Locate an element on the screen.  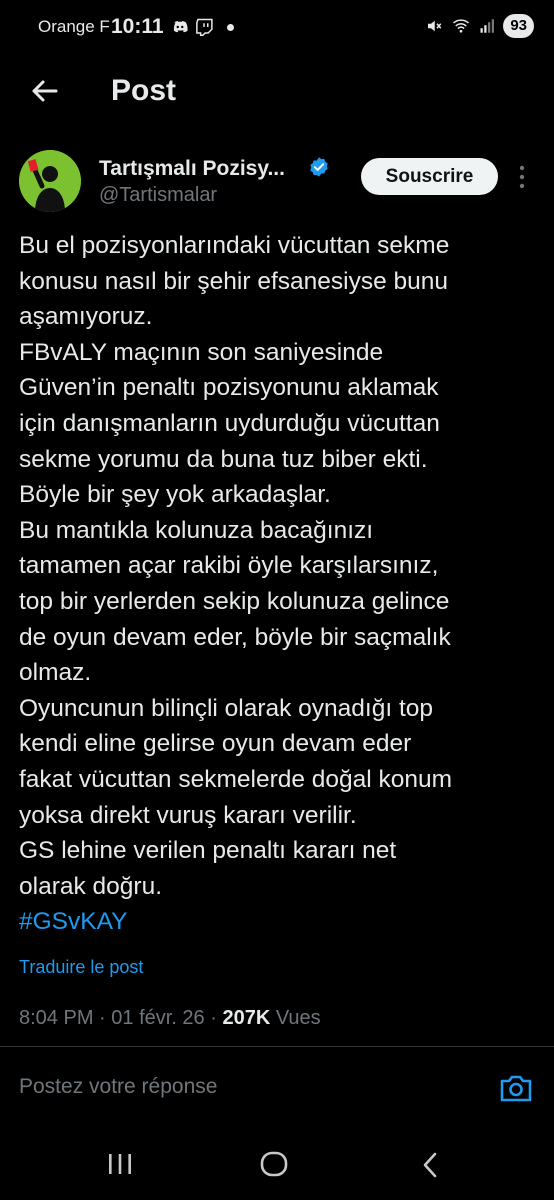
notification-dot is located at coordinates (230, 27).